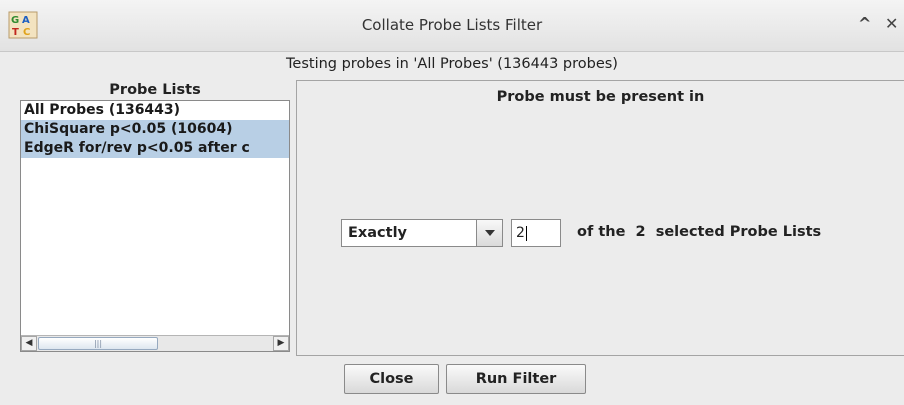 The image size is (904, 405). I want to click on options-heading: Probe must be present in, so click(600, 97).